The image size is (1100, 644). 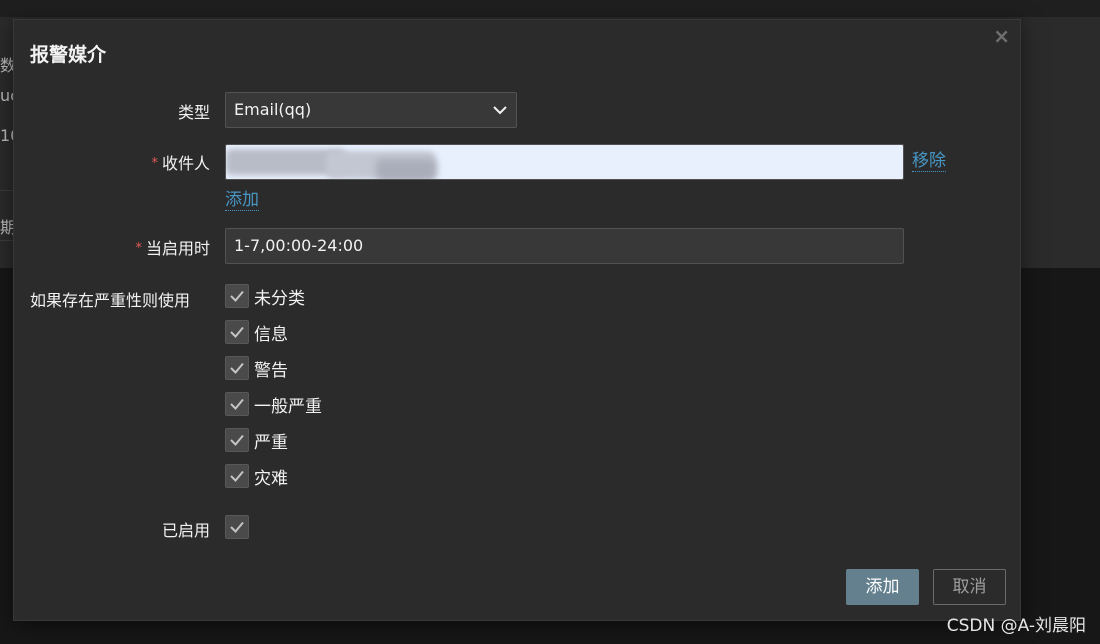 I want to click on cancel-button: 取消, so click(x=969, y=587).